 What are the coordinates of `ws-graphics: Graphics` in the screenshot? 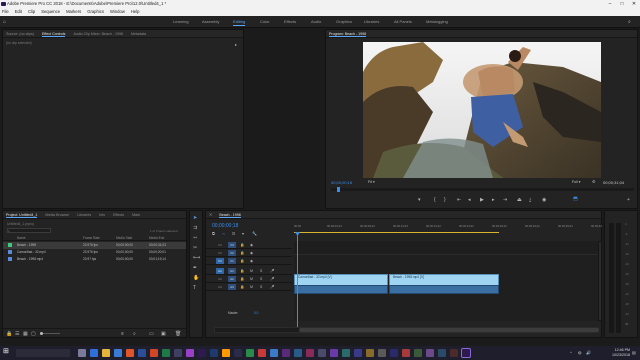 It's located at (344, 21).